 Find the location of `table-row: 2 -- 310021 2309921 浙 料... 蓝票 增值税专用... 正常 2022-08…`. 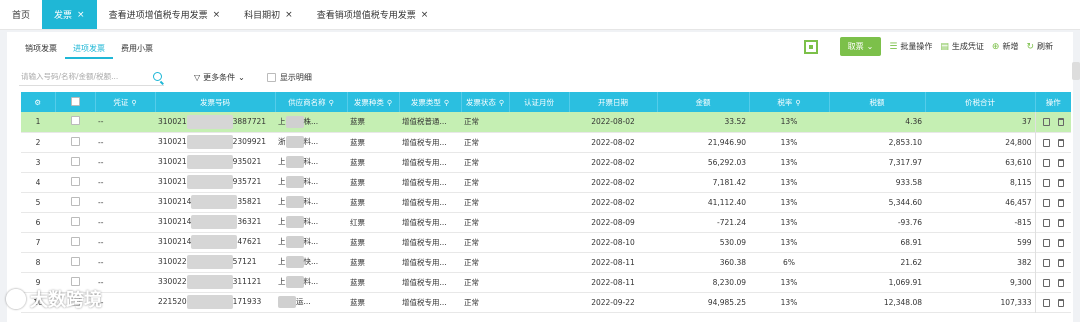

table-row: 2 -- 310021 2309921 浙 料... 蓝票 增值税专用... 正常 2022-08… is located at coordinates (546, 142).